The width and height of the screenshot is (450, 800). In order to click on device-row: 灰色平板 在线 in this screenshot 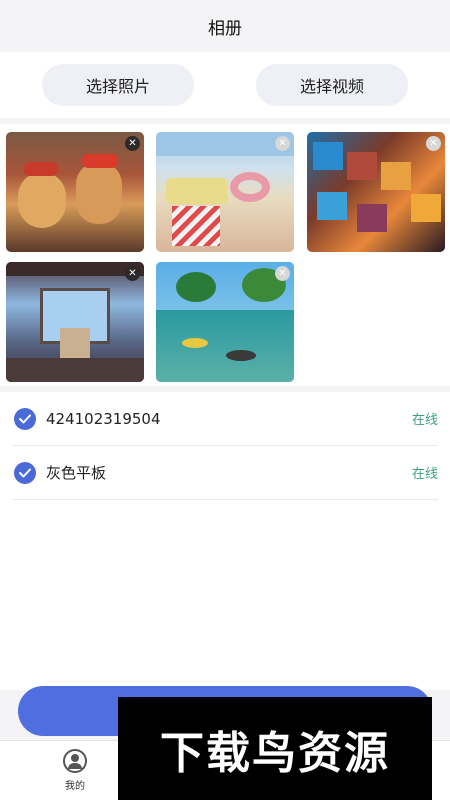, I will do `click(225, 473)`.